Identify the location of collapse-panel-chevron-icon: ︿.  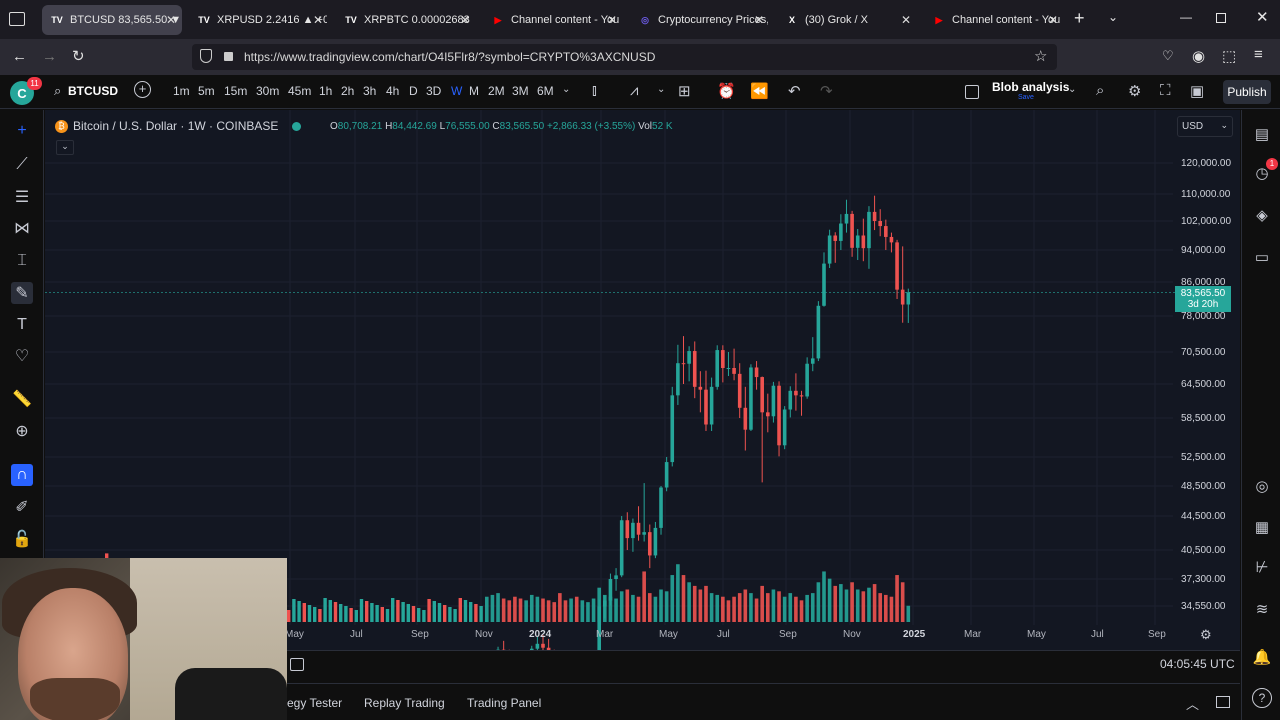
(1192, 703).